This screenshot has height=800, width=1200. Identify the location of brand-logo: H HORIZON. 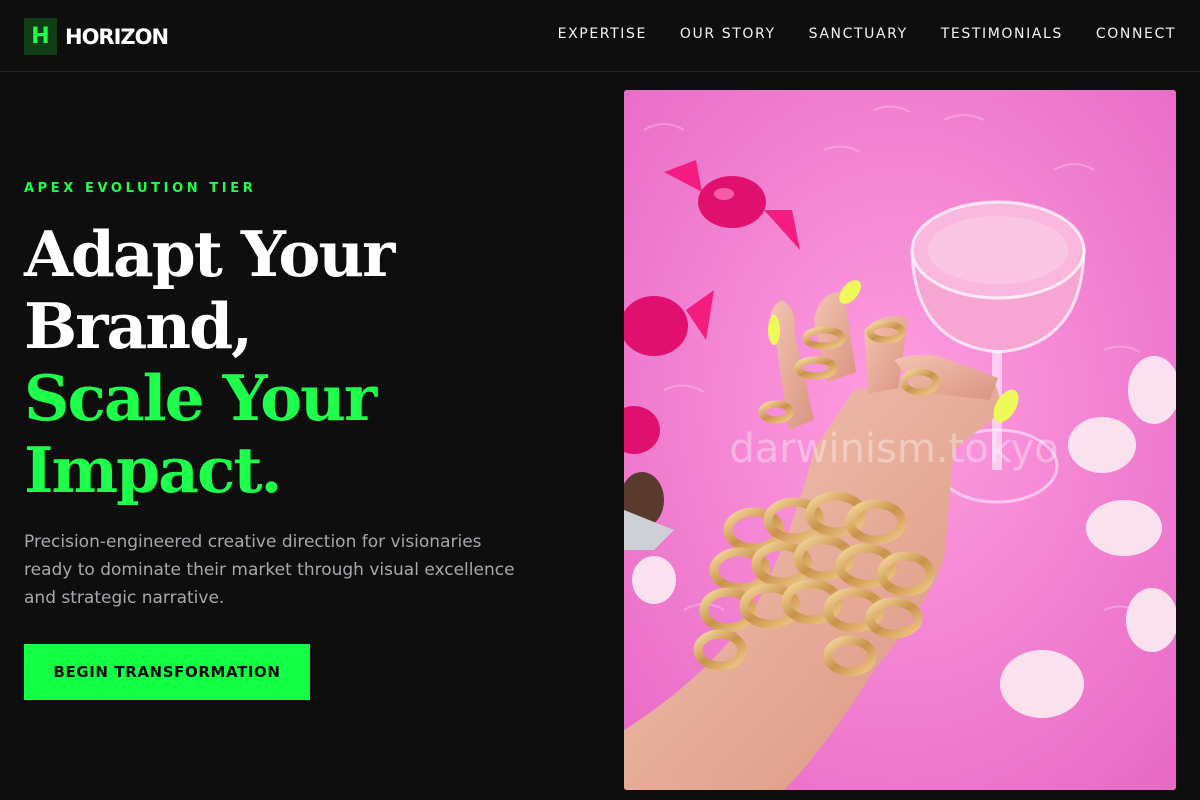
(96, 36).